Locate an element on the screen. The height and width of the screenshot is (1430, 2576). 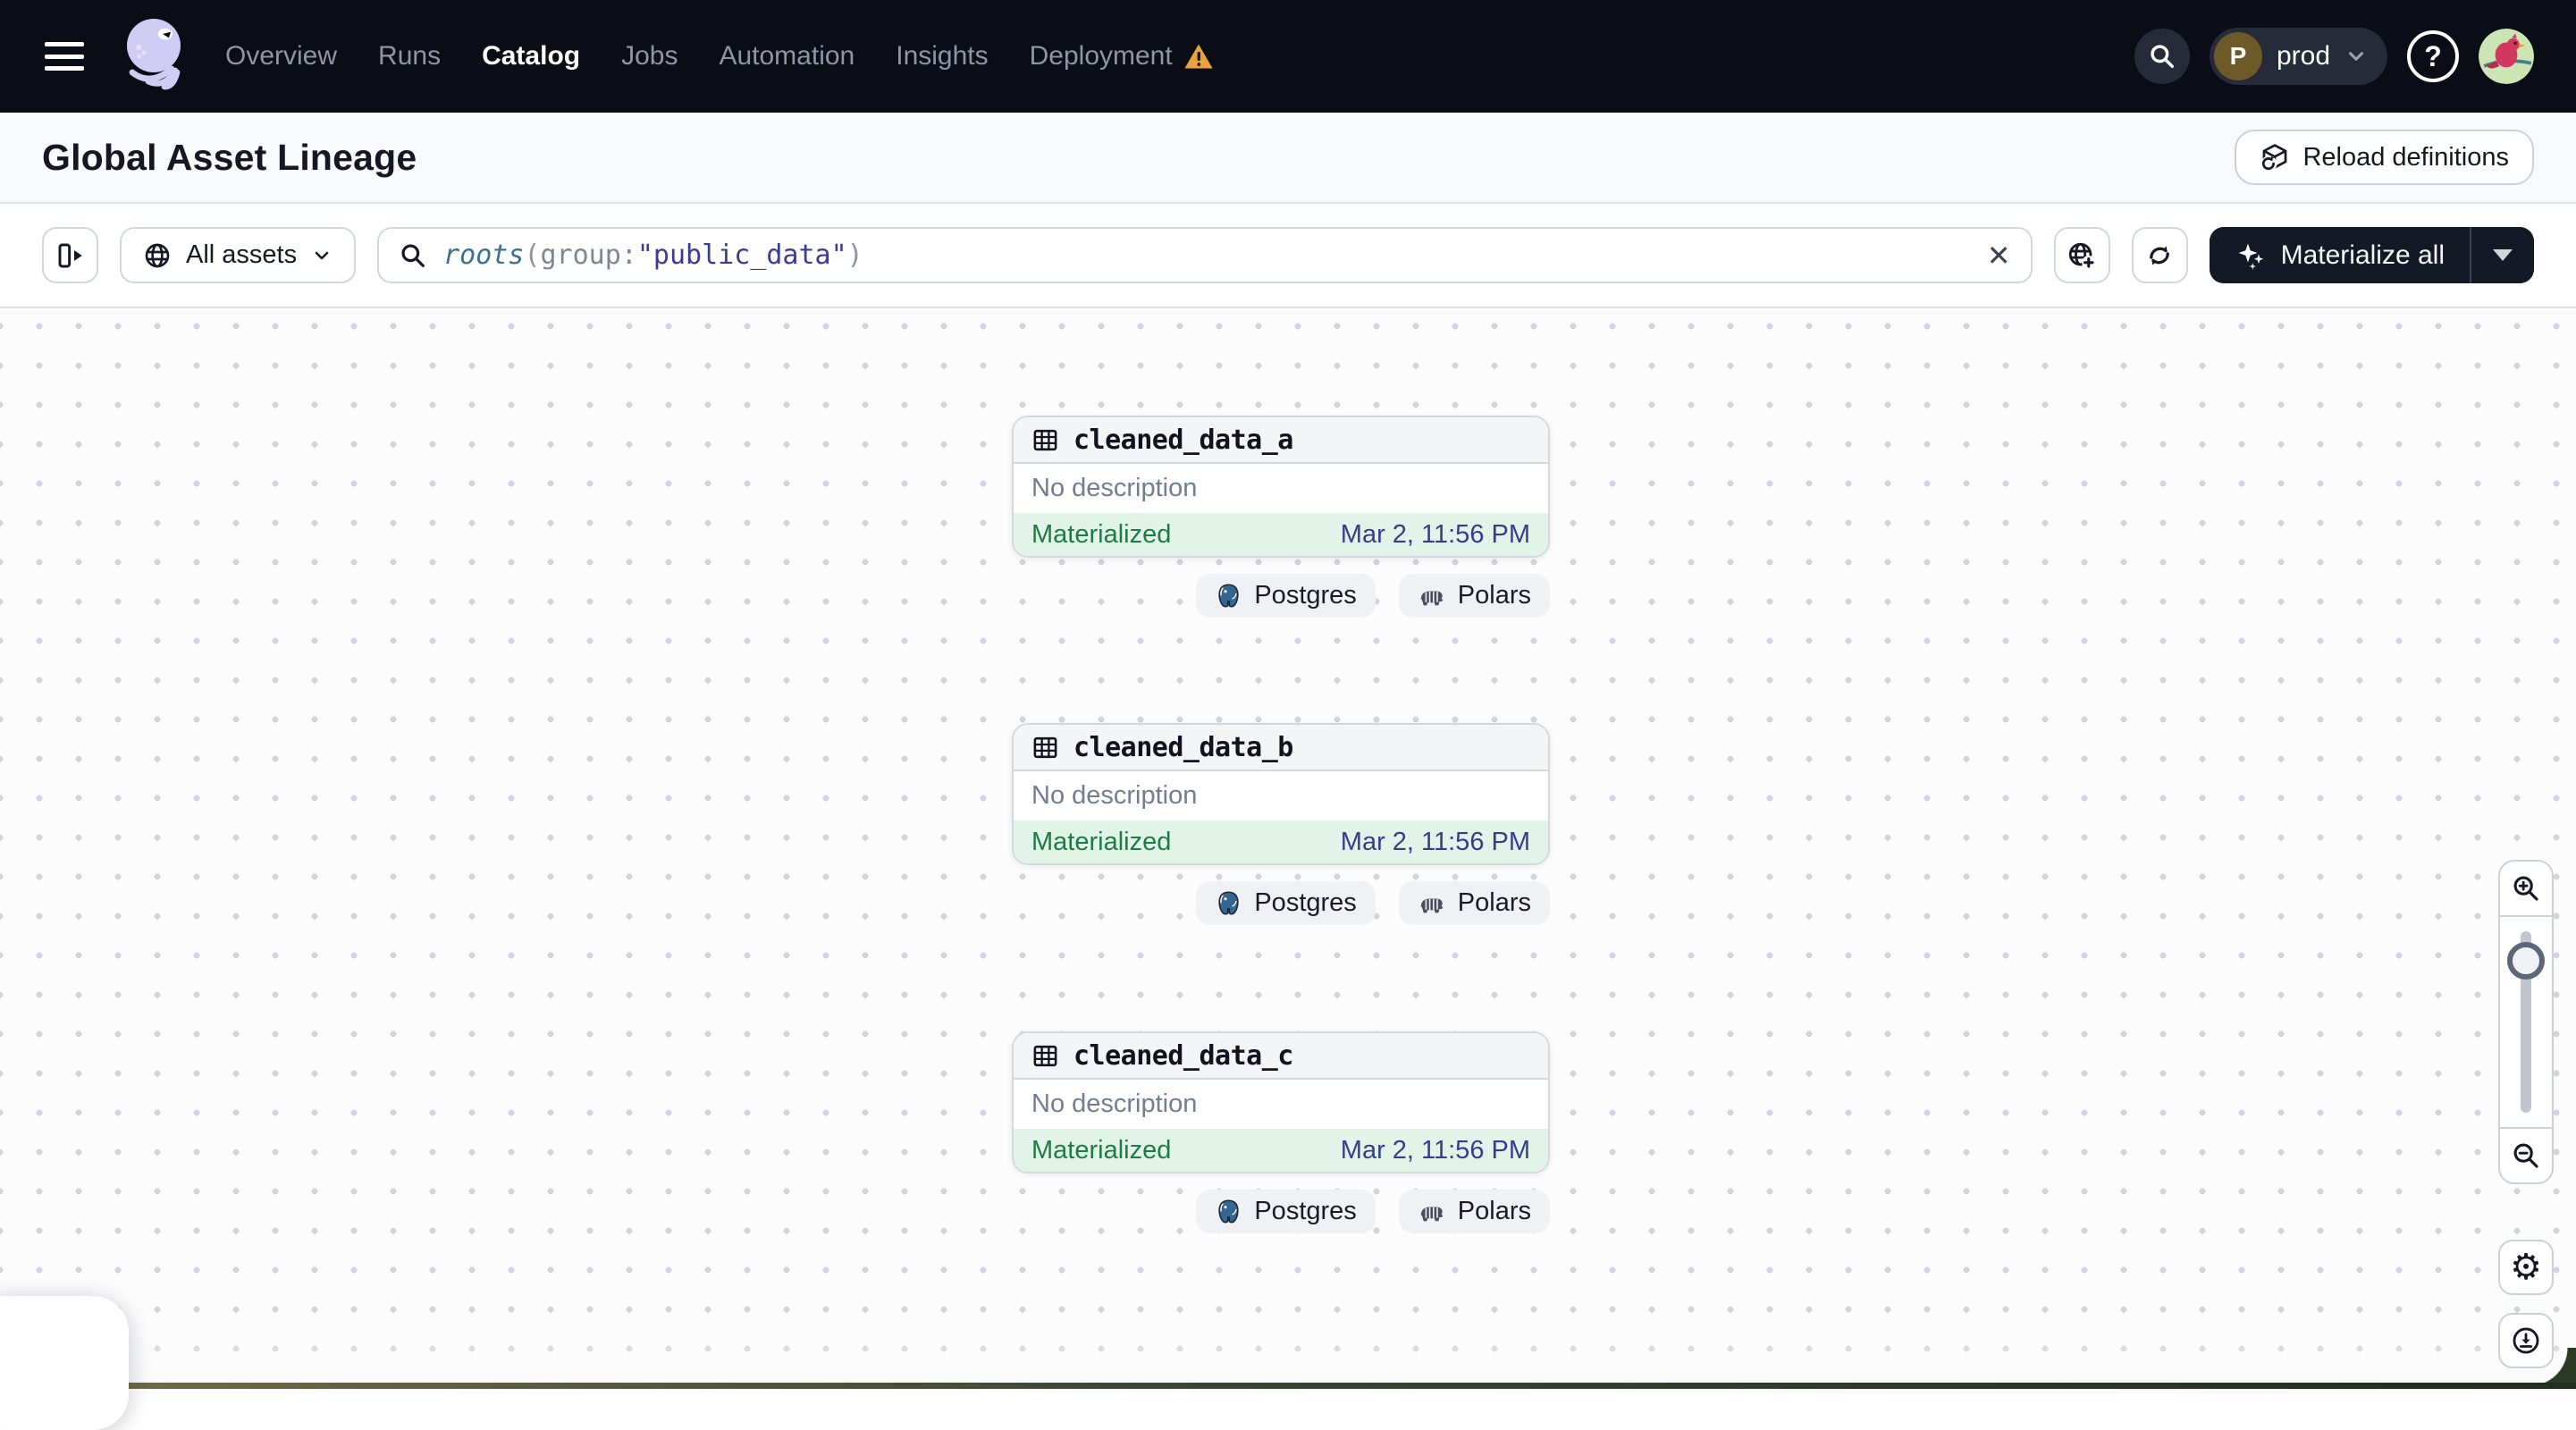
asset-node-header: cleaned_data_a is located at coordinates (1281, 441).